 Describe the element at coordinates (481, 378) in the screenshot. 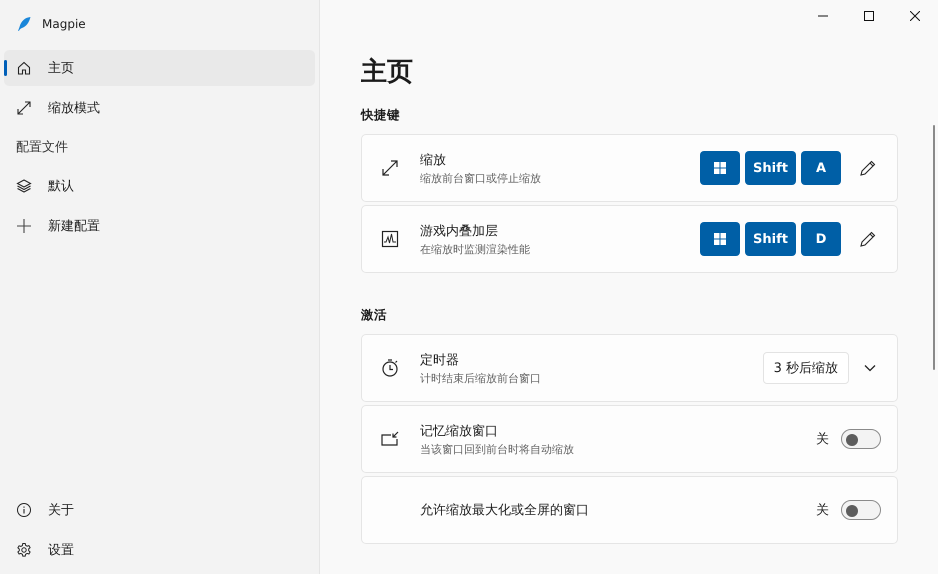

I see `setting-description: 计时结束后缩放前台窗口` at that location.